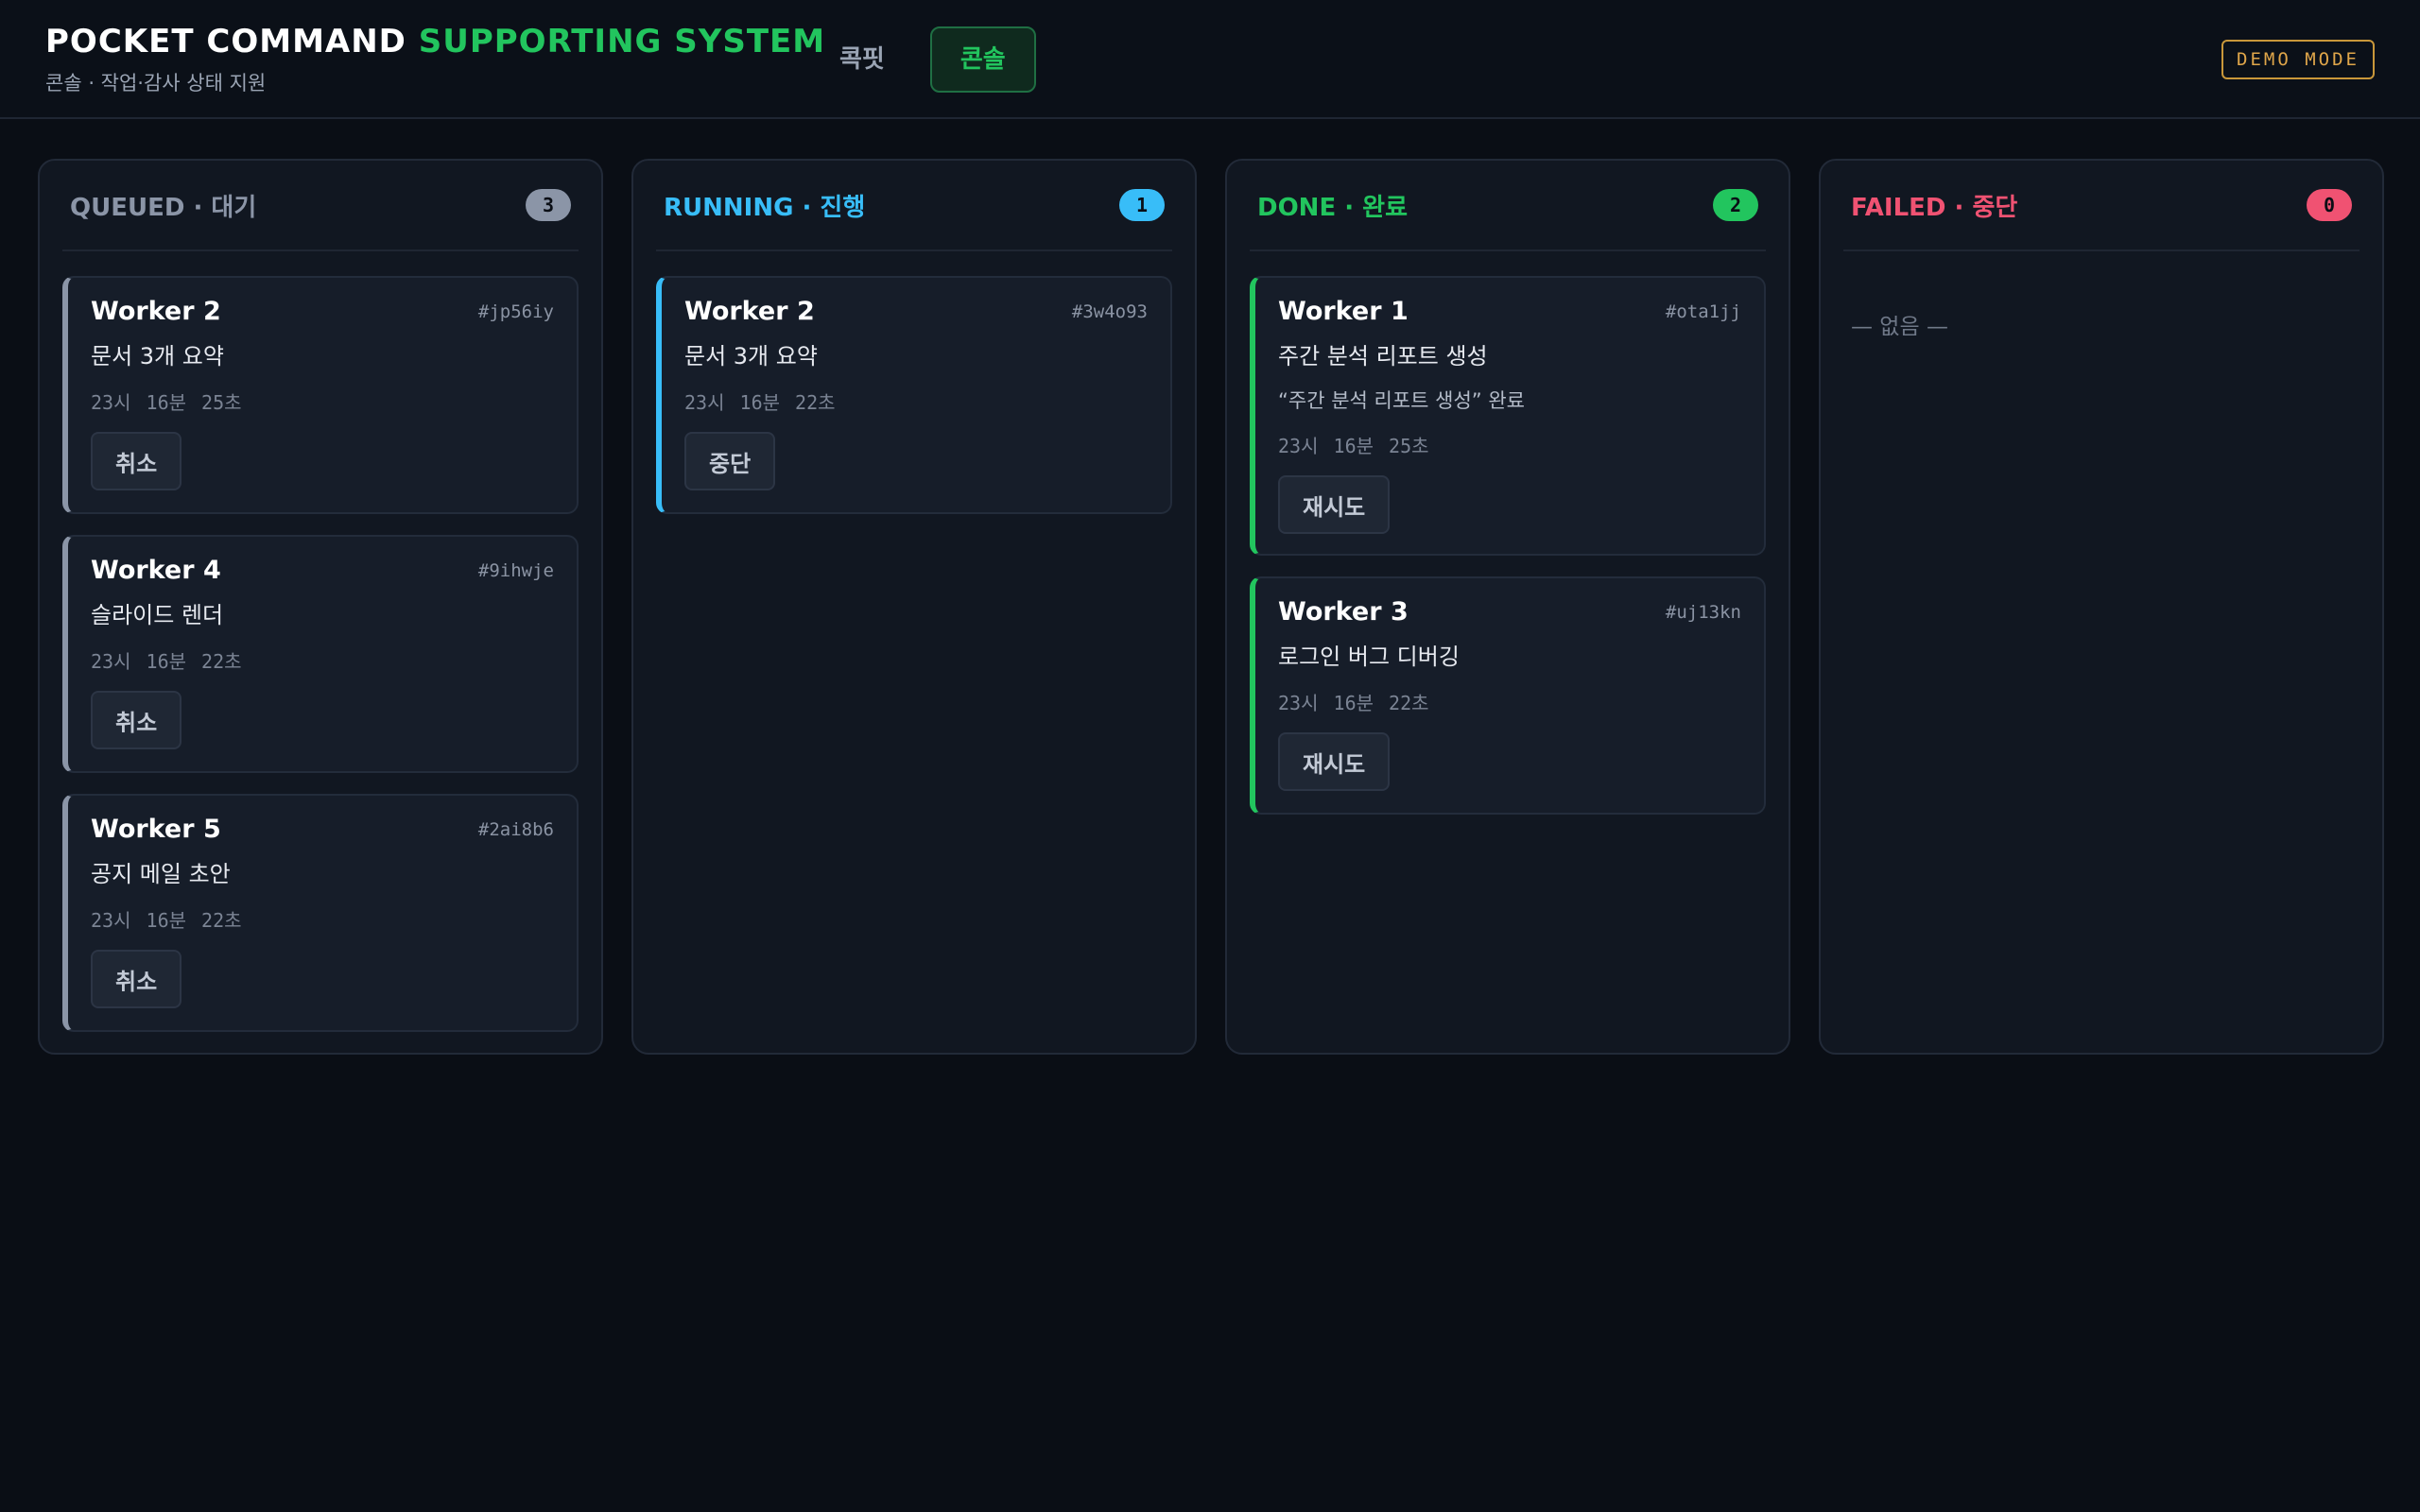 The image size is (2420, 1512). Describe the element at coordinates (320, 395) in the screenshot. I see `job-card: Worker 2 #jp56iy 문서 3개 요약 23시 16분 25초 취소` at that location.